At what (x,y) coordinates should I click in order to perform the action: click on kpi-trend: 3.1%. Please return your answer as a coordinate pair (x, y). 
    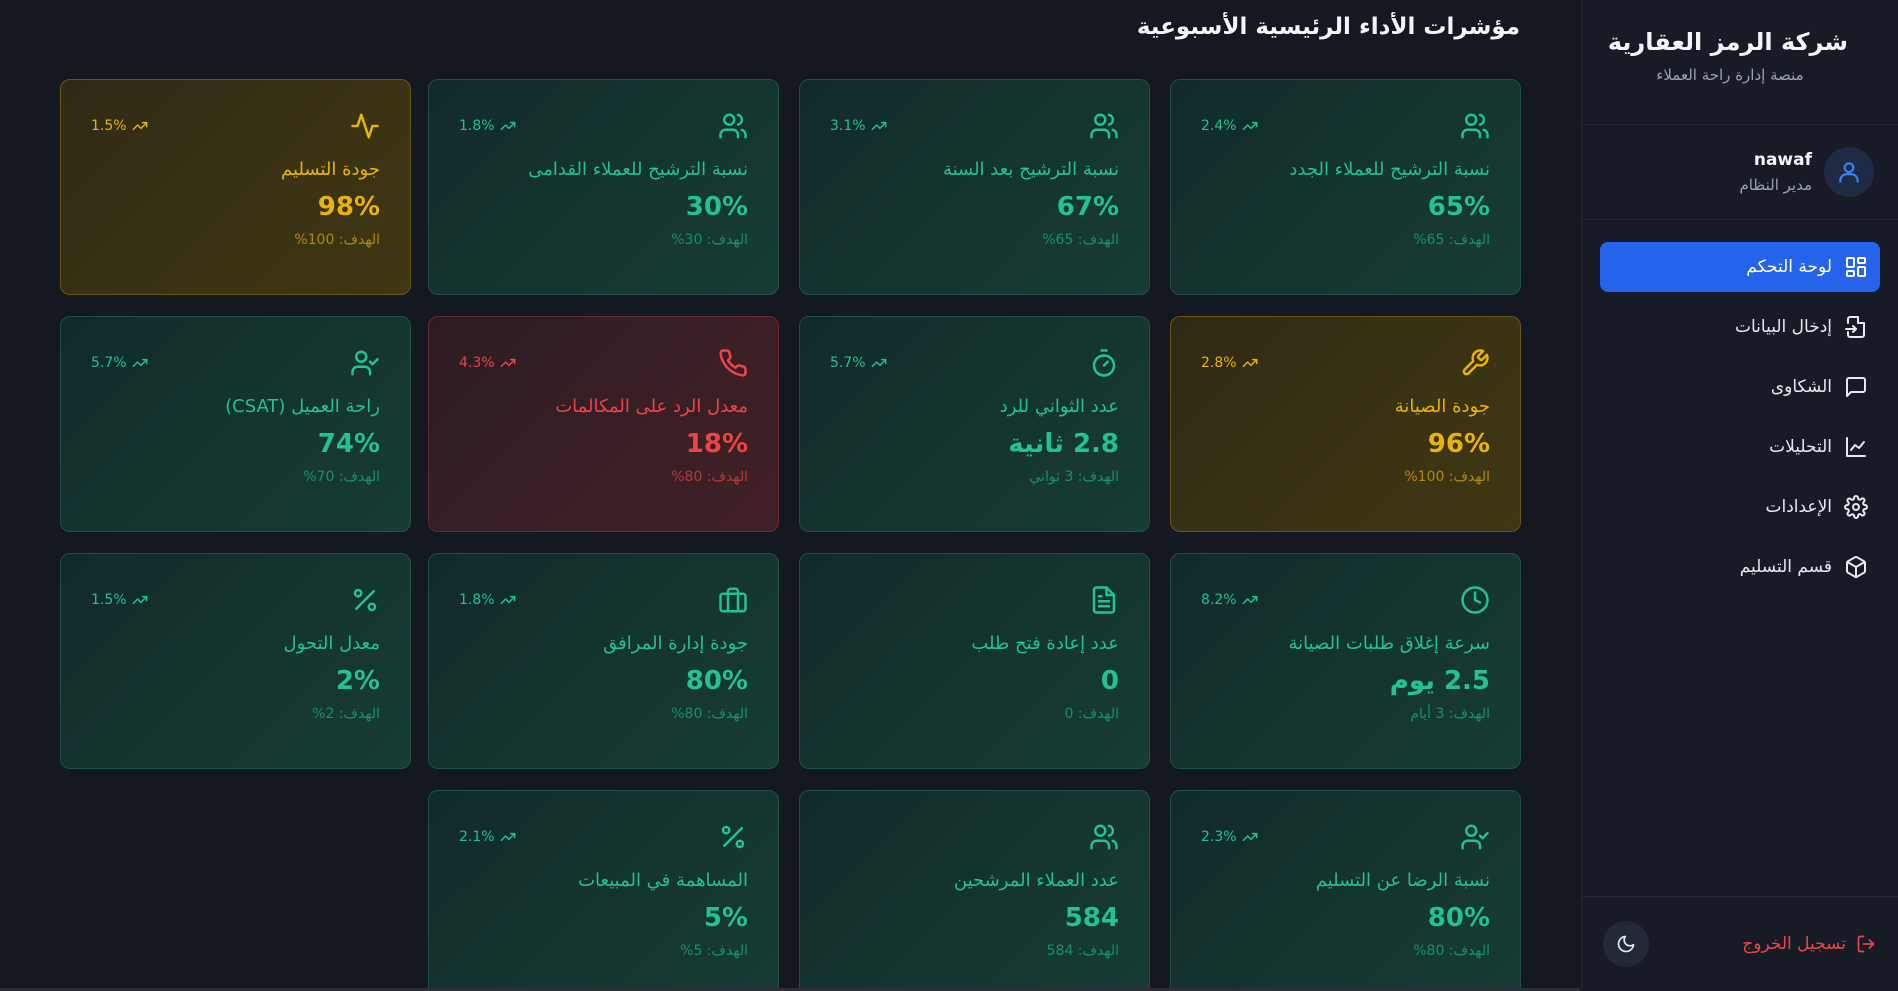
    Looking at the image, I should click on (858, 126).